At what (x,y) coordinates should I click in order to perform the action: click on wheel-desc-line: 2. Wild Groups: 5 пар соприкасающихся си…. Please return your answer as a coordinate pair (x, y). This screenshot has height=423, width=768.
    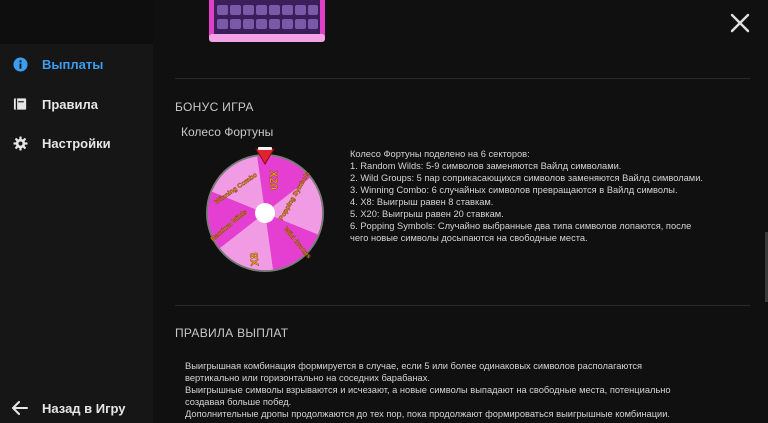
    Looking at the image, I should click on (526, 178).